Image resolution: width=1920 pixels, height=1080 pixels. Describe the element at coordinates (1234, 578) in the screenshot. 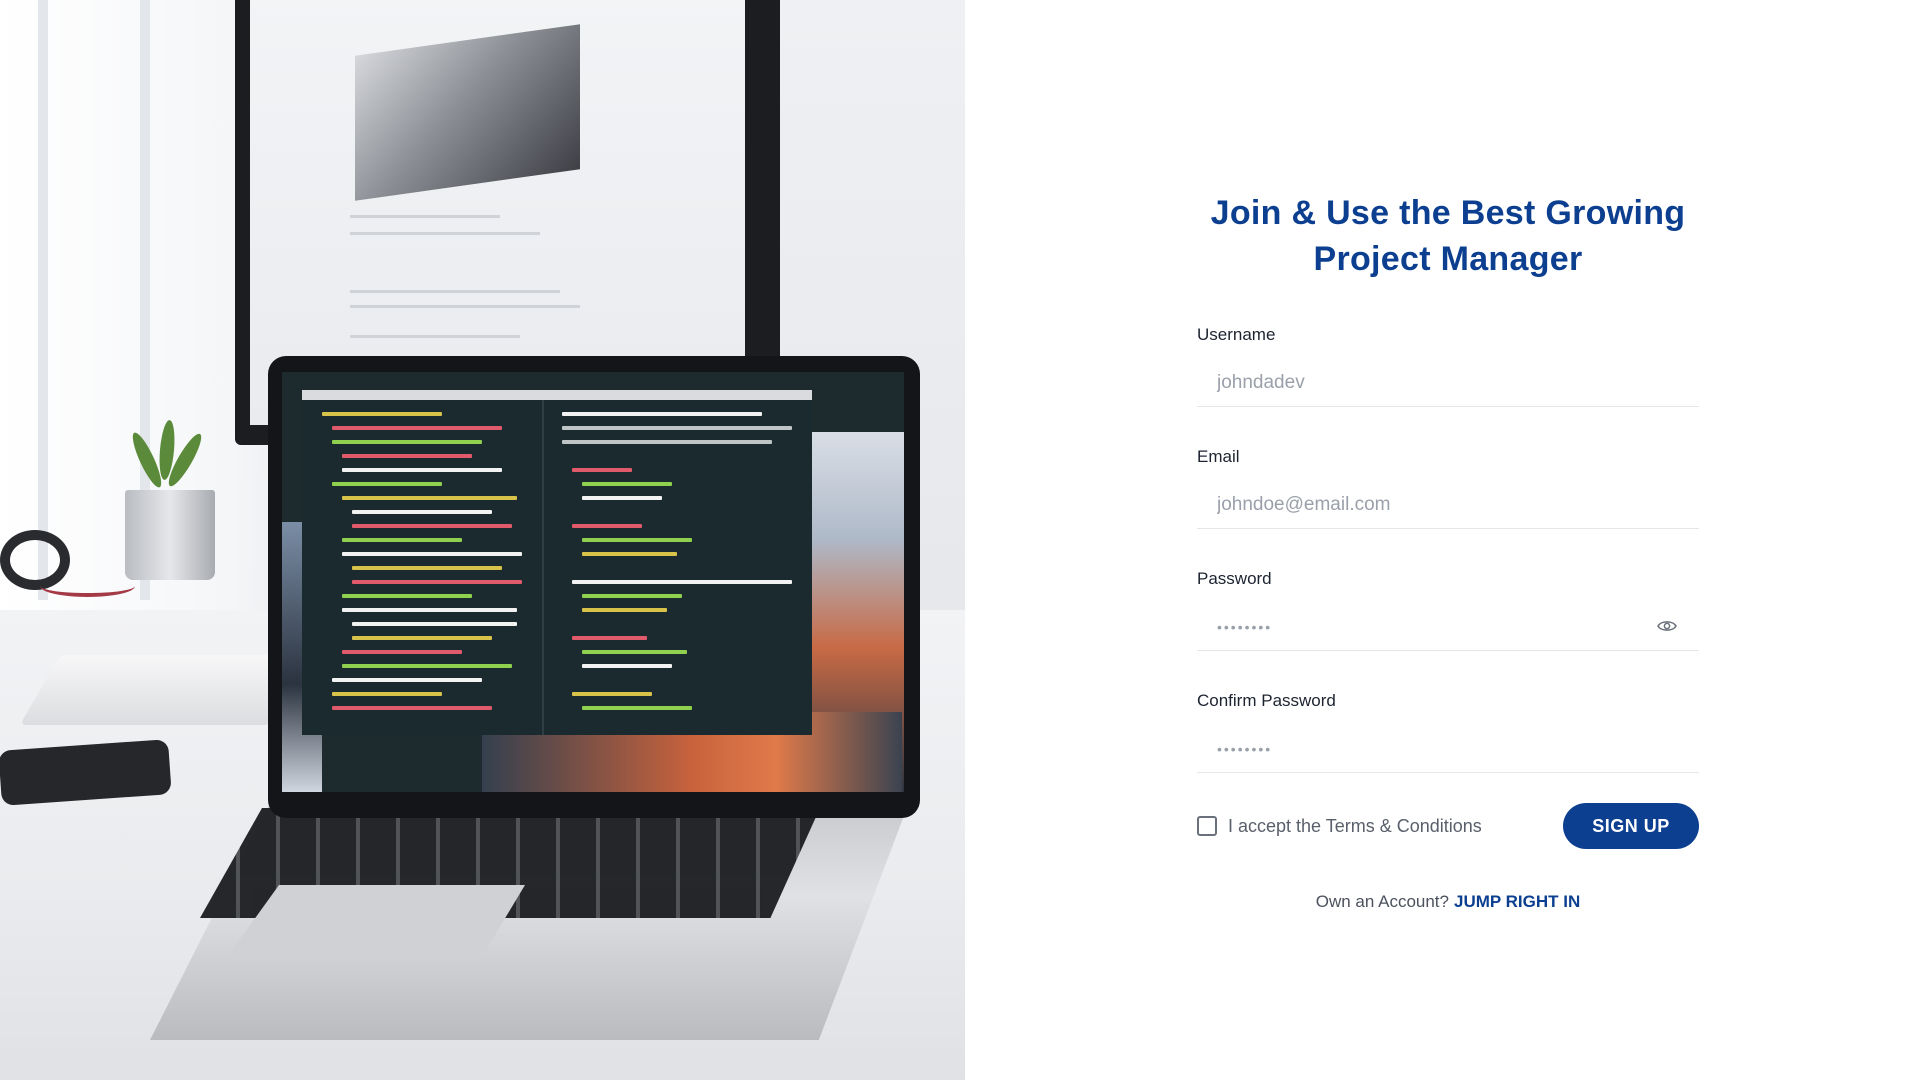

I see `password-label: Password` at that location.